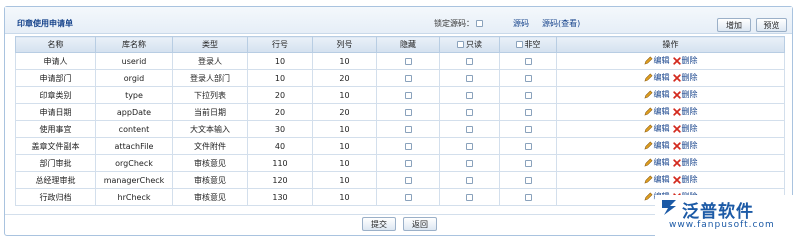 The height and width of the screenshot is (243, 800). What do you see at coordinates (55, 146) in the screenshot?
I see `cell-name: 盖章文件副本` at bounding box center [55, 146].